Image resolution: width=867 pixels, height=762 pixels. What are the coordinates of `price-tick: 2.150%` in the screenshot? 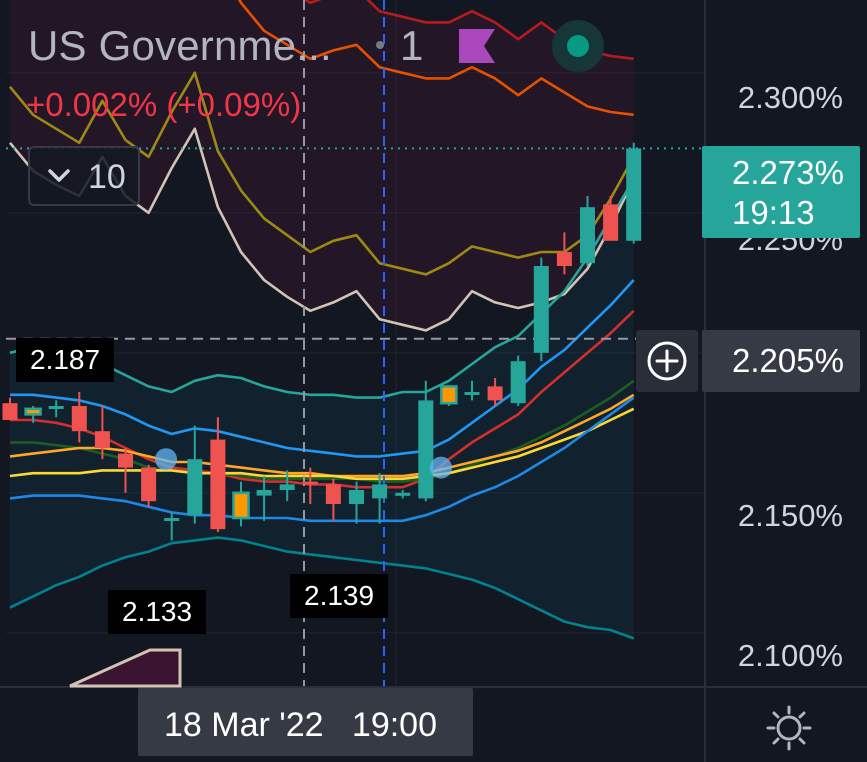 It's located at (790, 515).